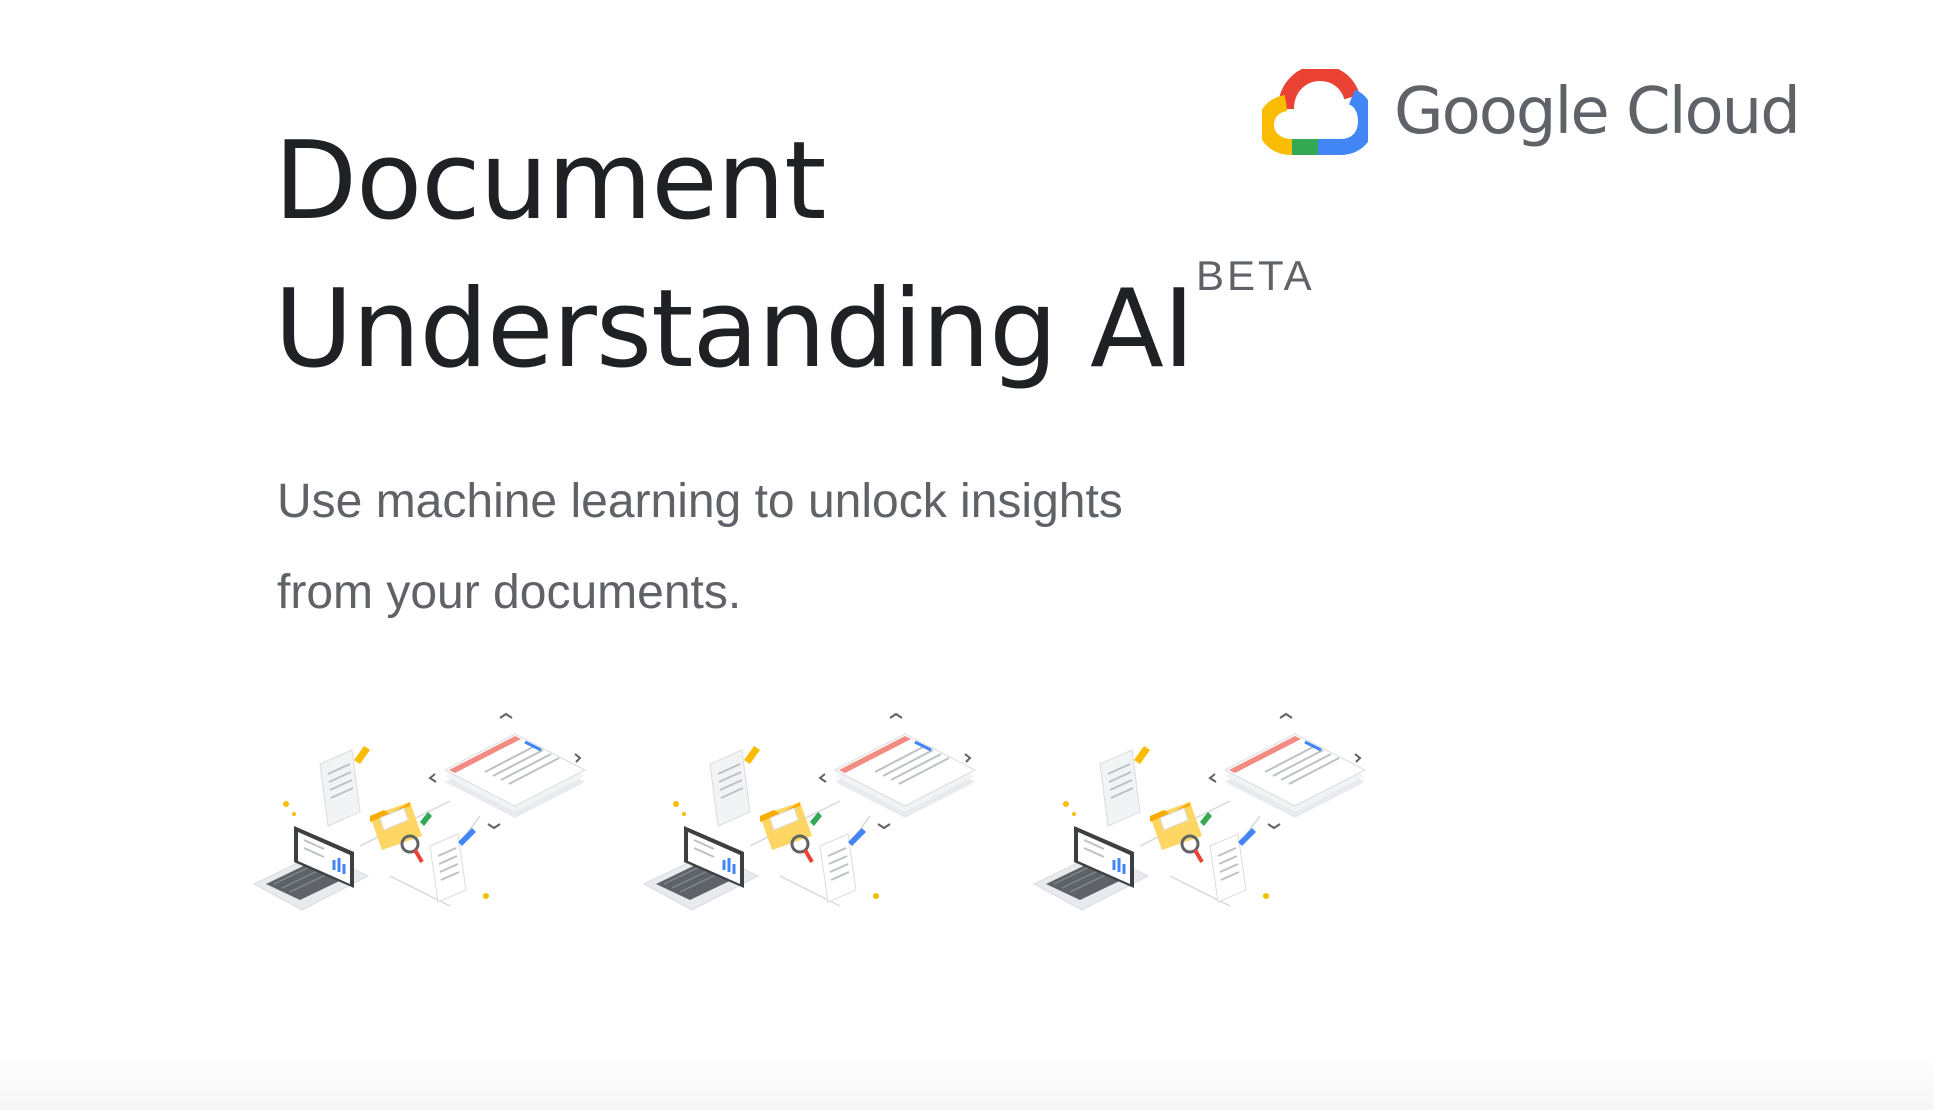 This screenshot has width=1934, height=1110. What do you see at coordinates (734, 256) in the screenshot?
I see `page-title: Document Understanding AI` at bounding box center [734, 256].